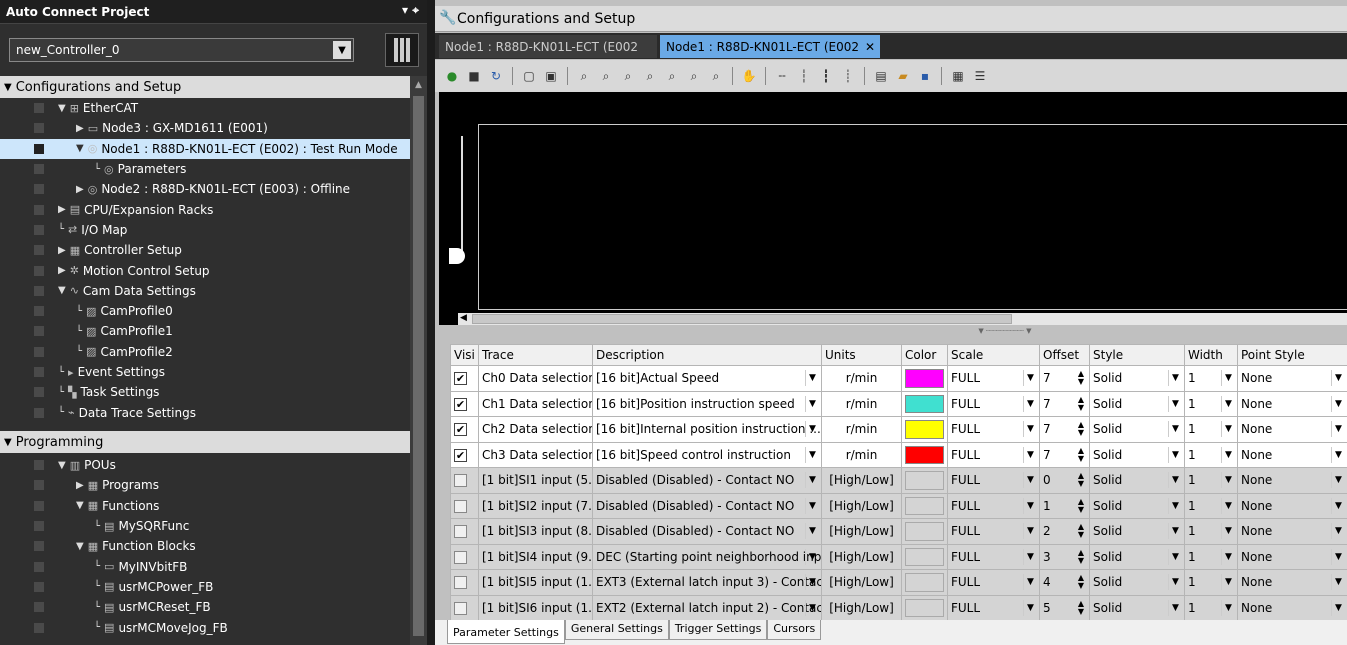  Describe the element at coordinates (496, 76) in the screenshot. I see `repeat-icon: ↻` at that location.